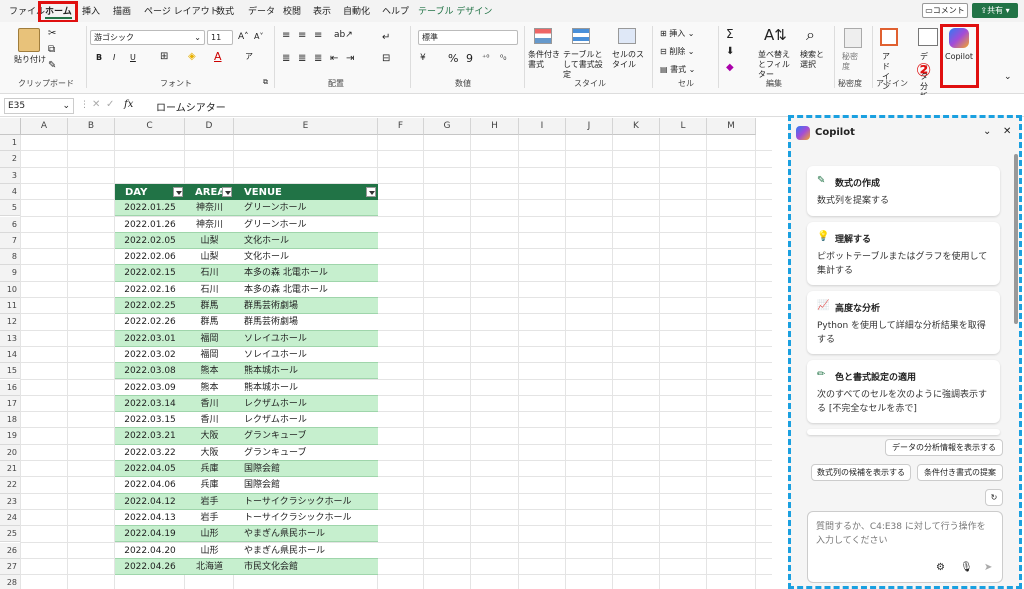 This screenshot has width=1024, height=589. What do you see at coordinates (150, 567) in the screenshot?
I see `cell-day: 2022.04.26` at bounding box center [150, 567].